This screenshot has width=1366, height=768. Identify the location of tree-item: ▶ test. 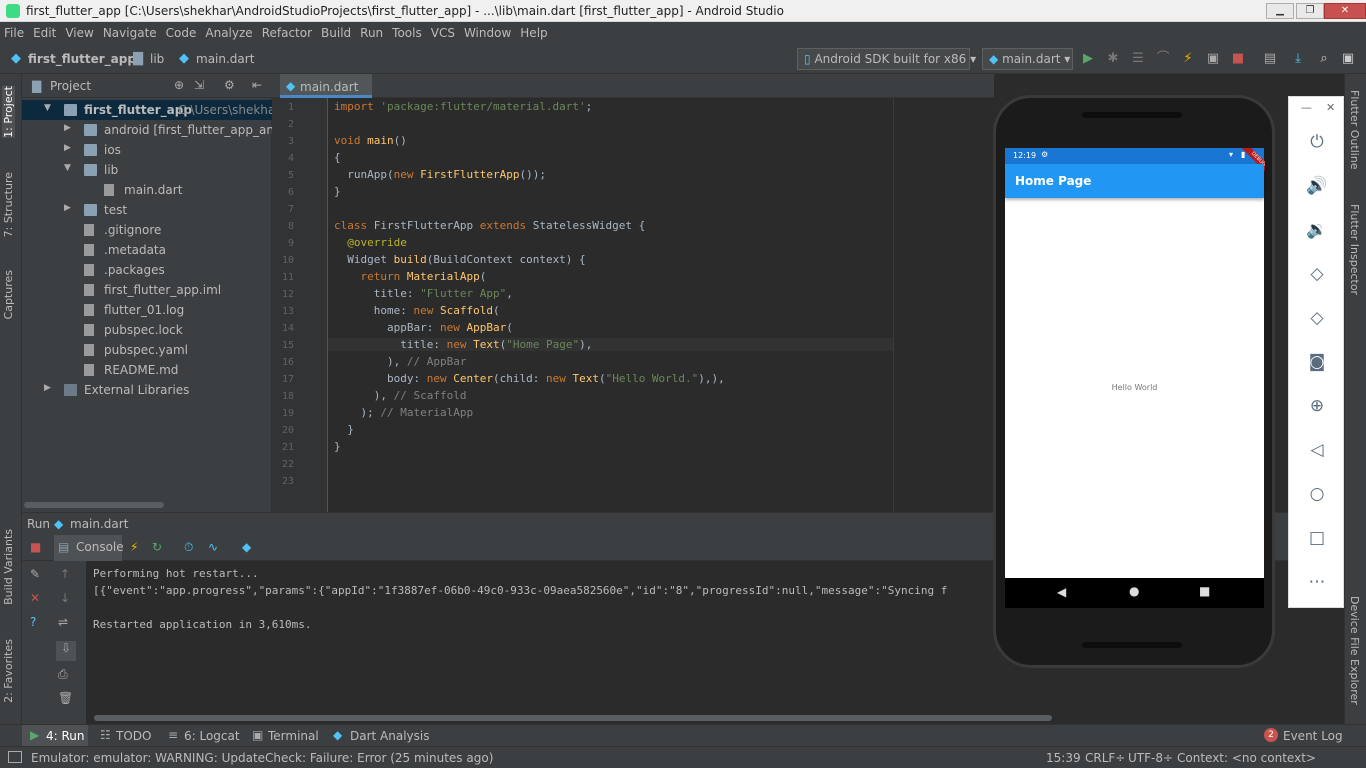
(147, 210).